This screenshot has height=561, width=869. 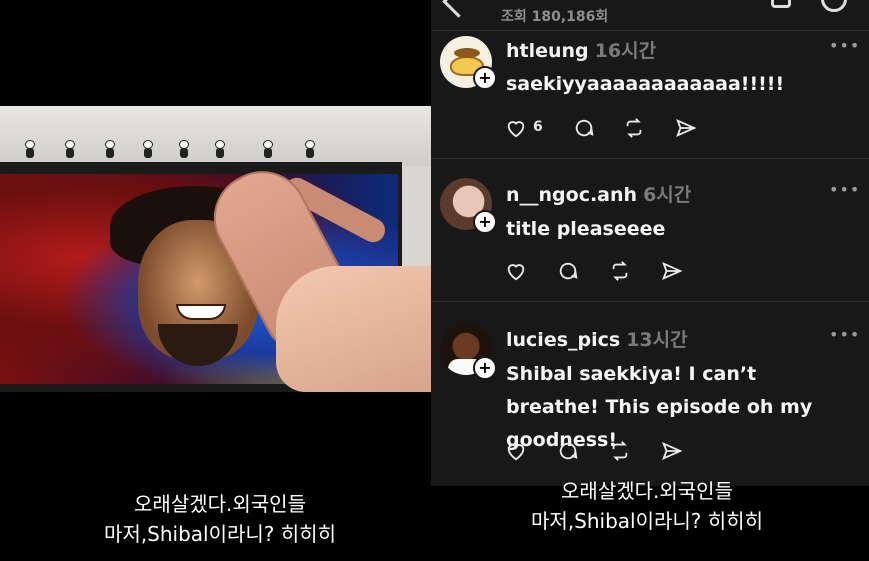 I want to click on view-count: 조회 180,186회, so click(x=555, y=17).